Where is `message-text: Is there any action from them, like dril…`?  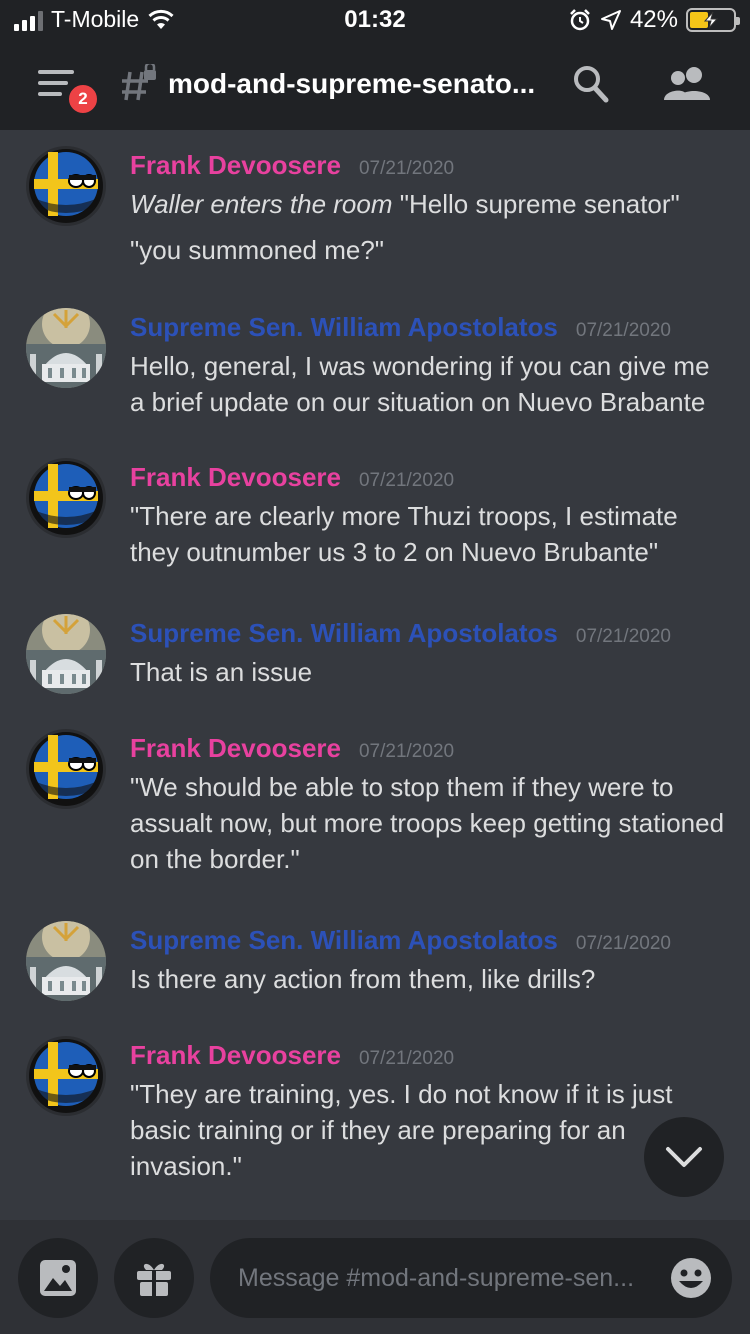
message-text: Is there any action from them, like dril… is located at coordinates (363, 979).